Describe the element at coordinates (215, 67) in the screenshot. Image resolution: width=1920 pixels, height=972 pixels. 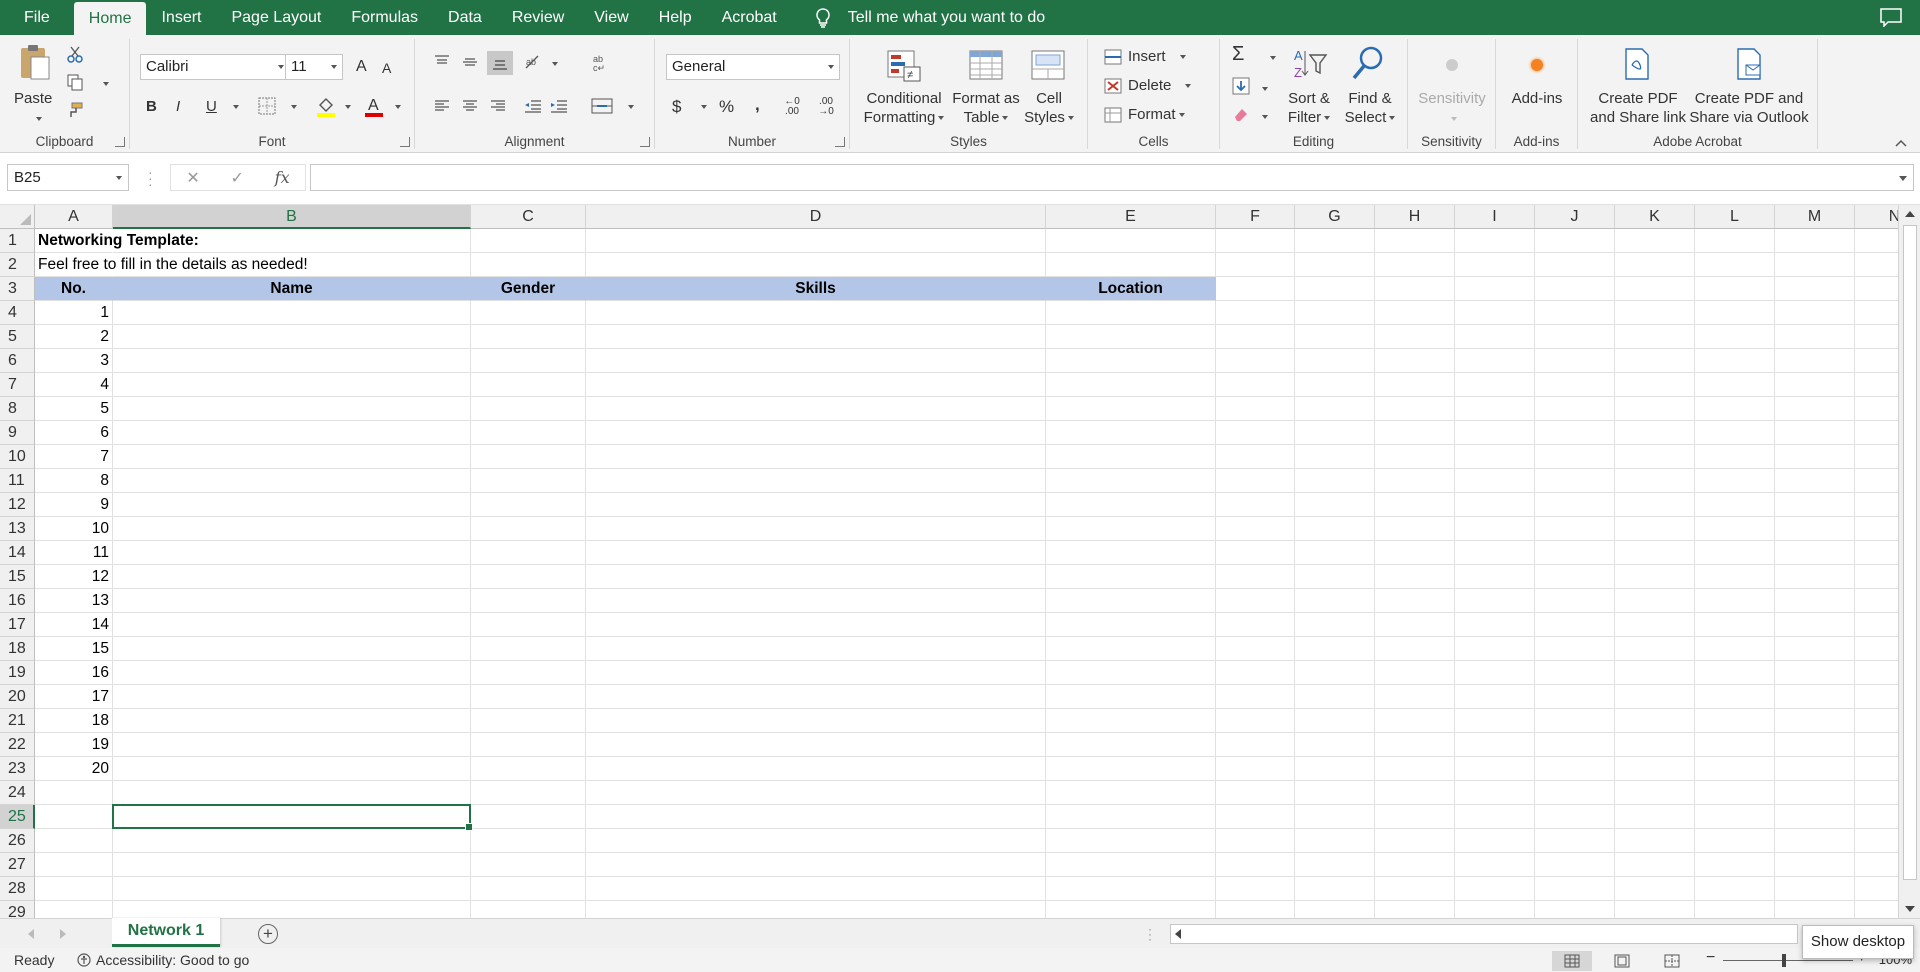
I see `font-family-select: Calibri` at that location.